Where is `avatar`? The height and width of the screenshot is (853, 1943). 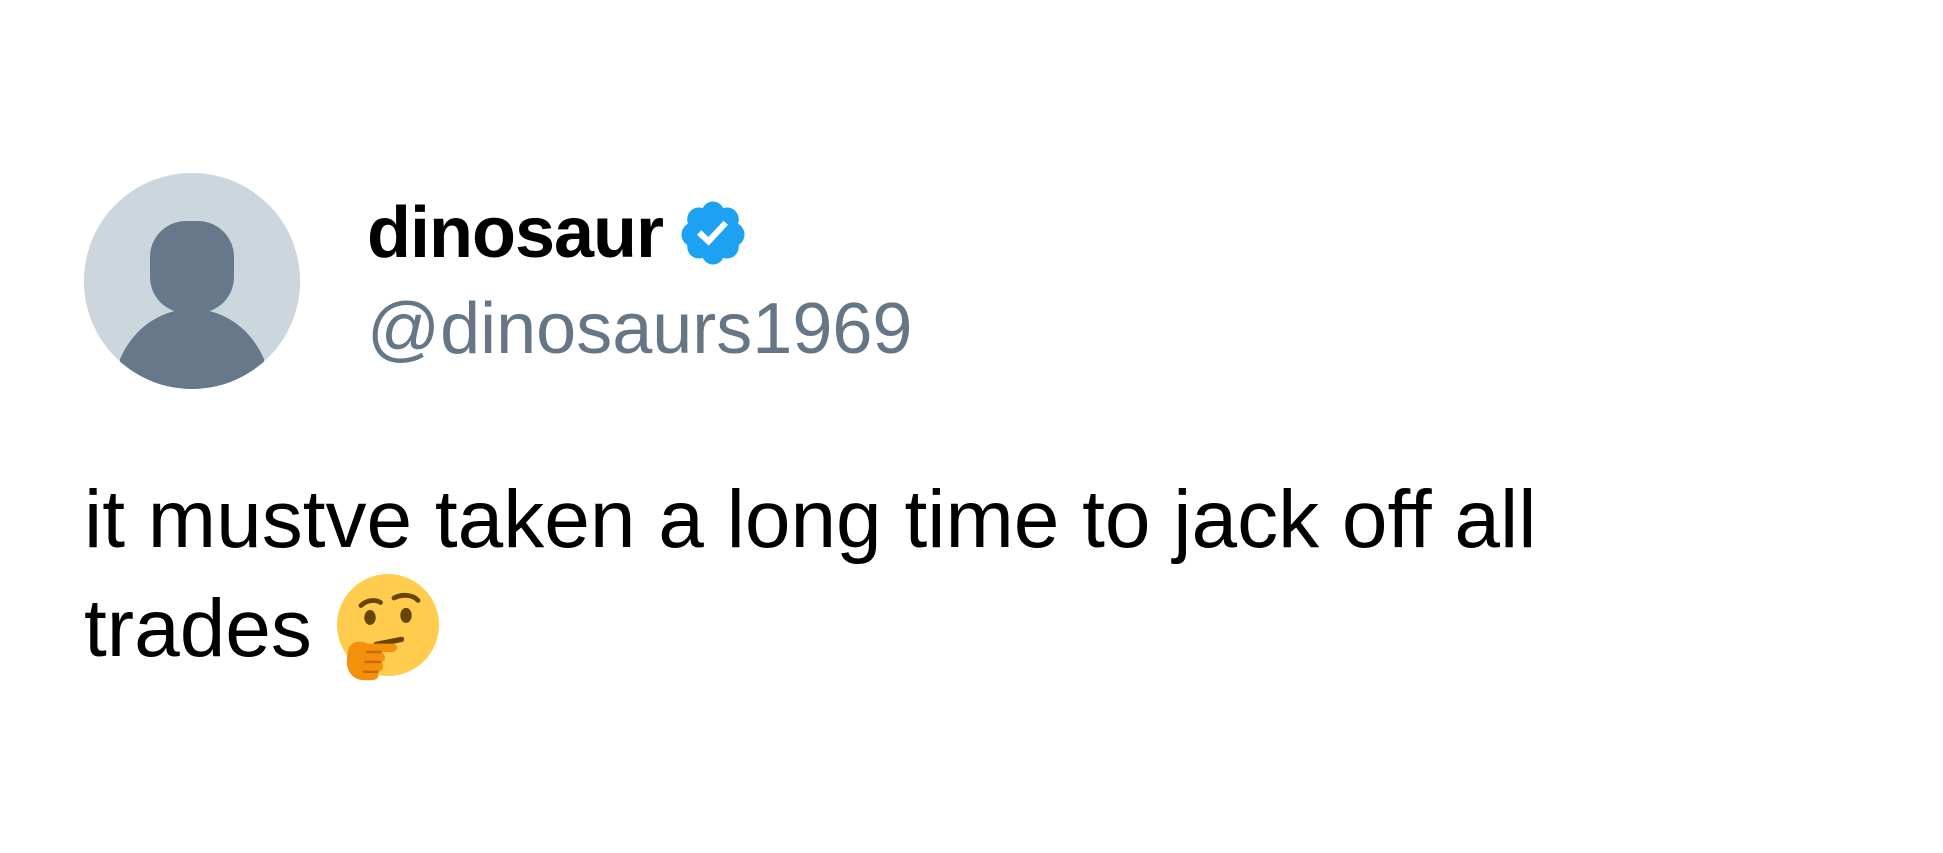
avatar is located at coordinates (192, 281).